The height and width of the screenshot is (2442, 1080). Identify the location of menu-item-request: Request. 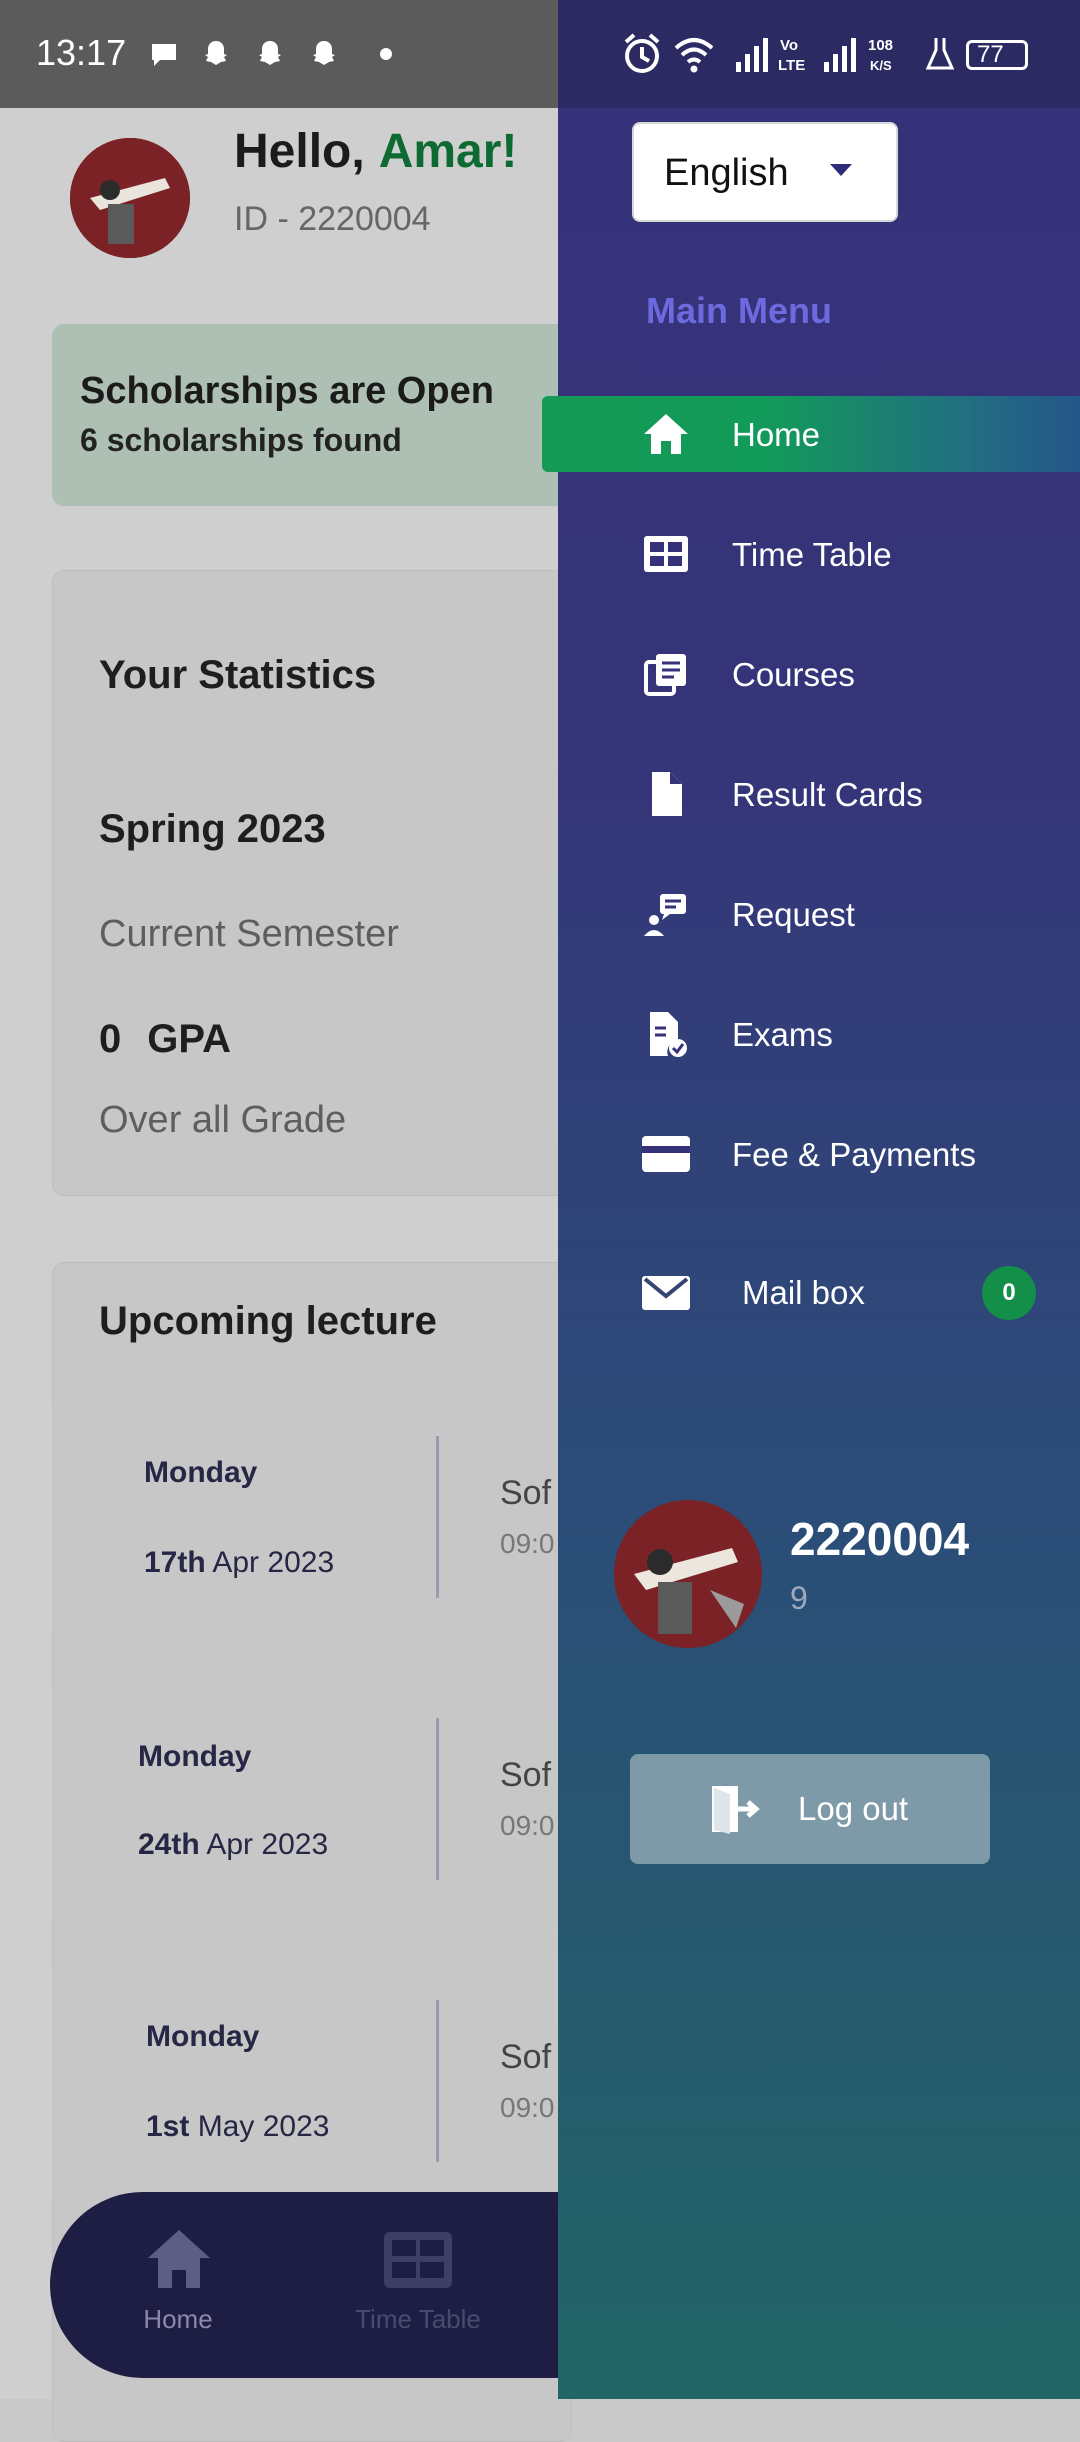
(819, 914).